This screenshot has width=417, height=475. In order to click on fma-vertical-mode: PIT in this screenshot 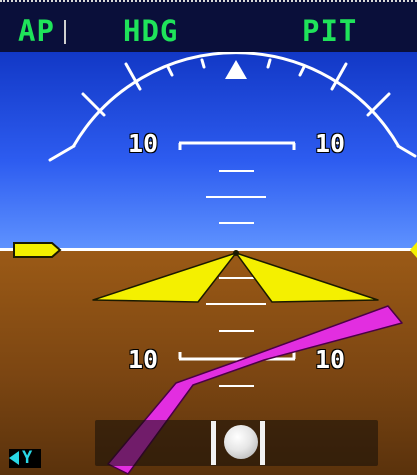, I will do `click(330, 31)`.